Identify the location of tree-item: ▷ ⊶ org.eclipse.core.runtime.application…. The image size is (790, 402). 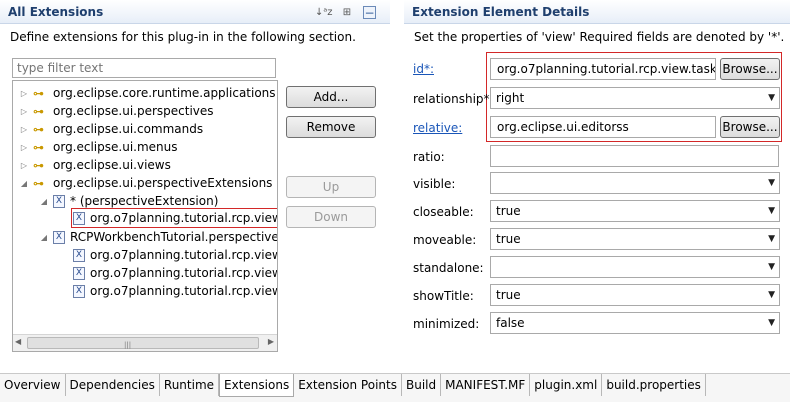
(147, 93).